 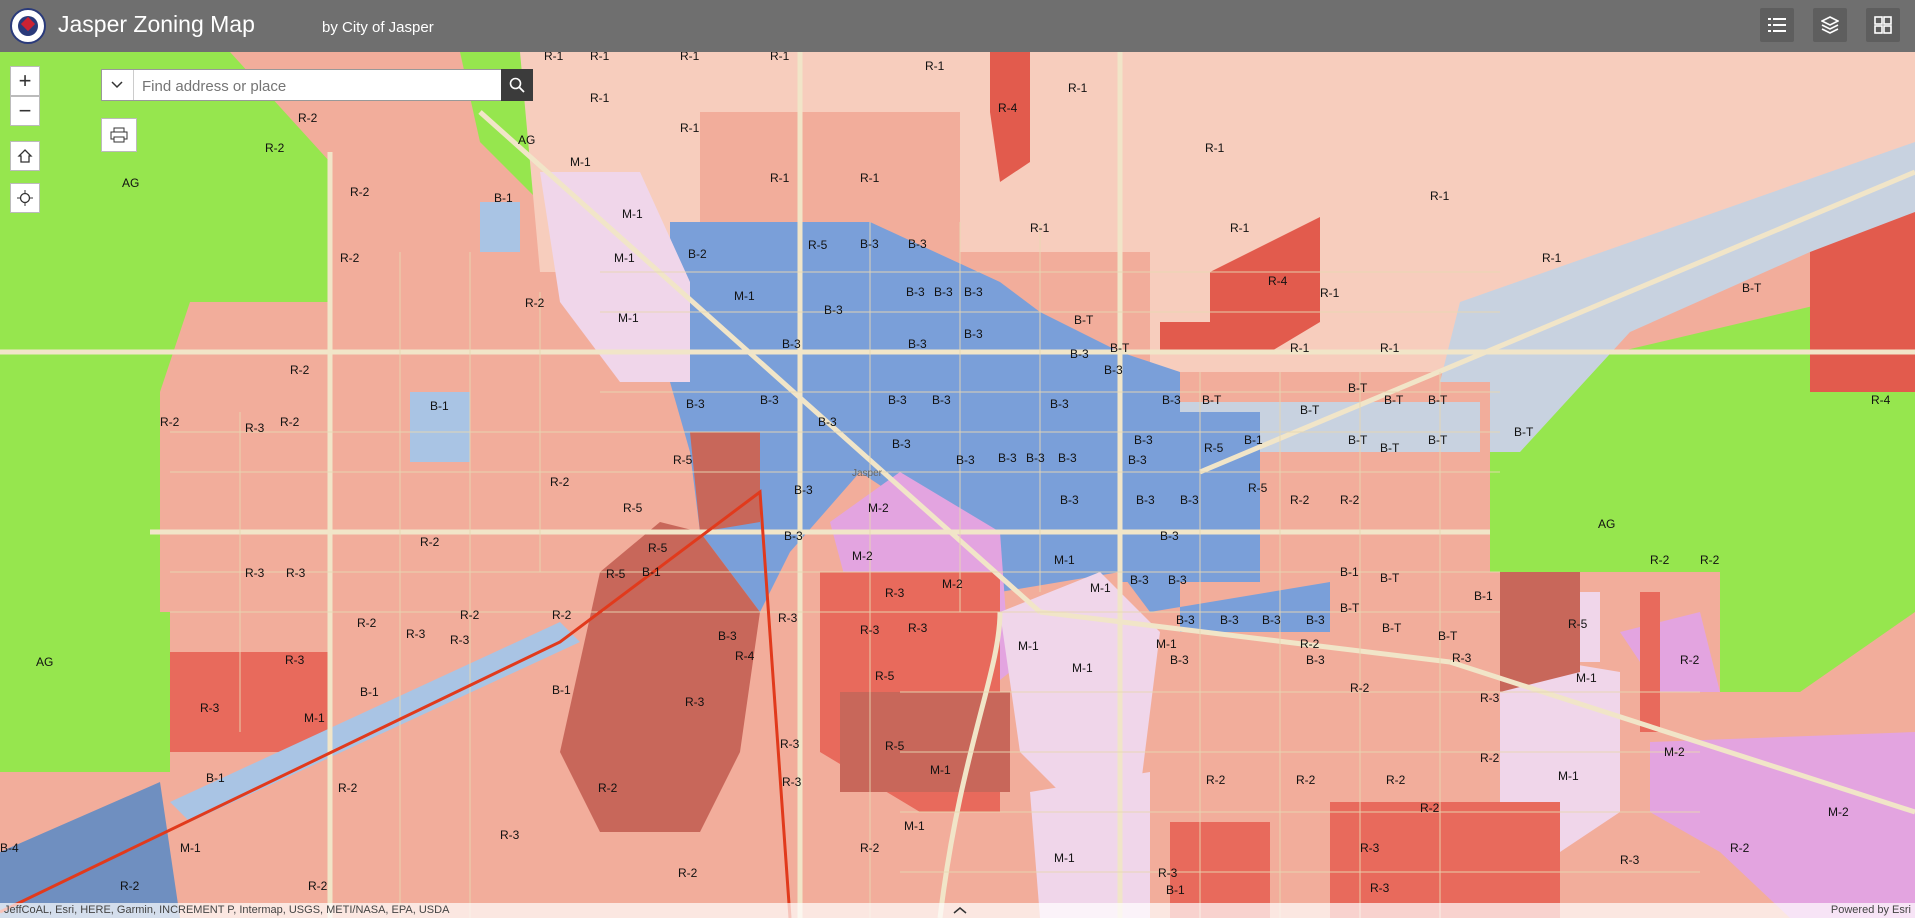 I want to click on label-r2-27: R-2, so click(x=1306, y=780).